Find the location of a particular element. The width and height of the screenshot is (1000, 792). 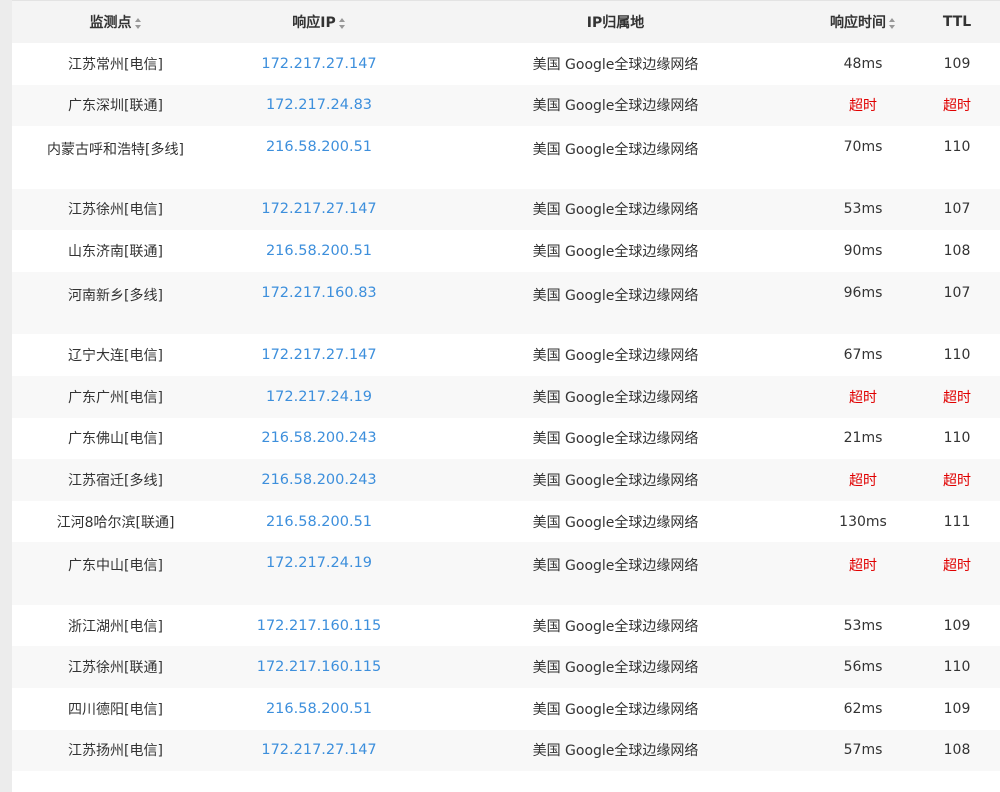

column-header-ttl: TTL is located at coordinates (957, 22).